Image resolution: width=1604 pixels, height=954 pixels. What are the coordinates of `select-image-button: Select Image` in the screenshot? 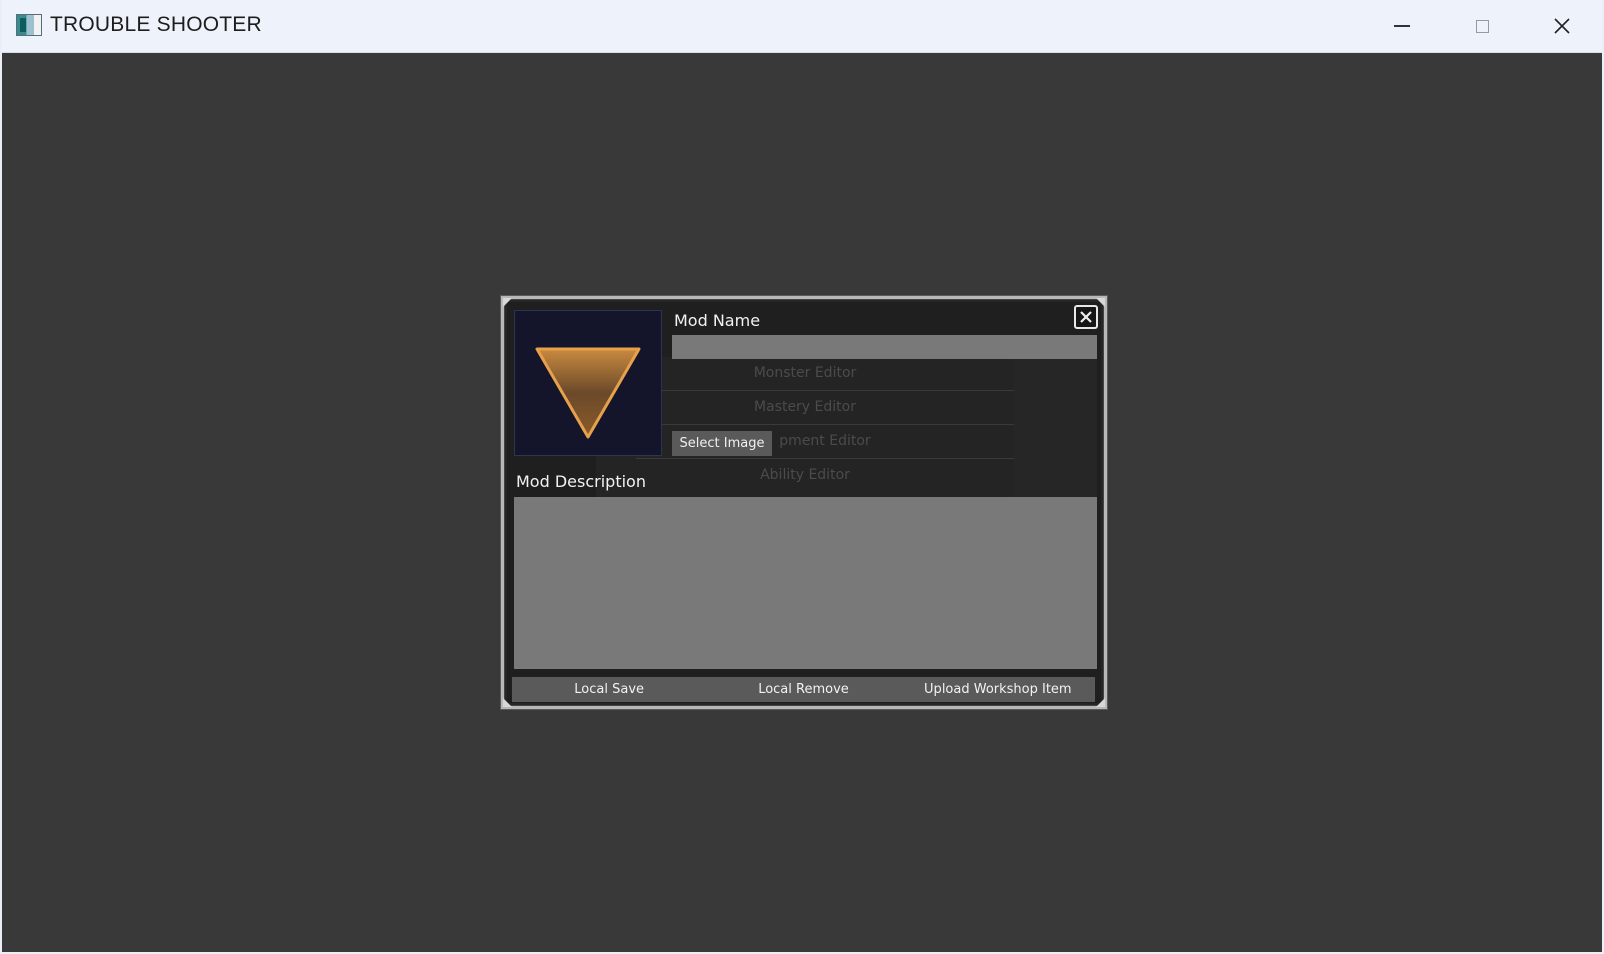 It's located at (722, 443).